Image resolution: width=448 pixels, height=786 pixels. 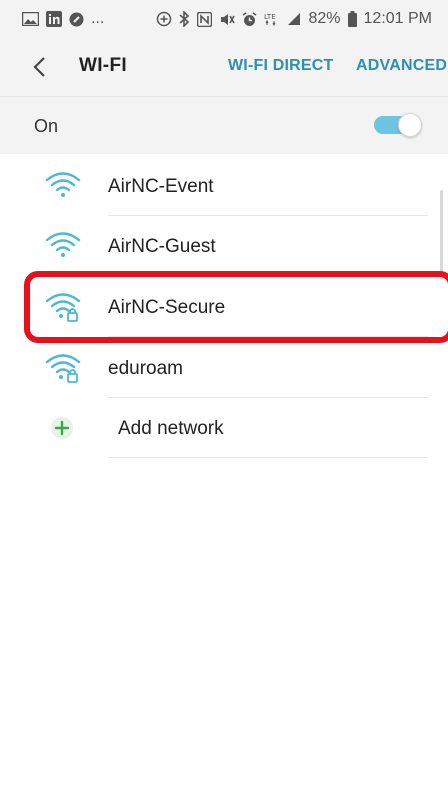 What do you see at coordinates (224, 67) in the screenshot?
I see `app-header: WI-FI WI-FI DIRECT ADVANCED` at bounding box center [224, 67].